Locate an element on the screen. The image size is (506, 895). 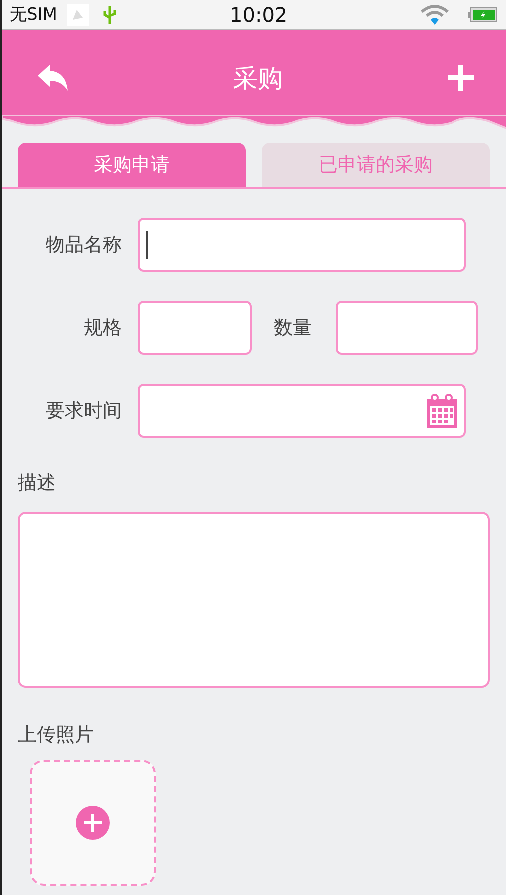
wifi-icon is located at coordinates (435, 15).